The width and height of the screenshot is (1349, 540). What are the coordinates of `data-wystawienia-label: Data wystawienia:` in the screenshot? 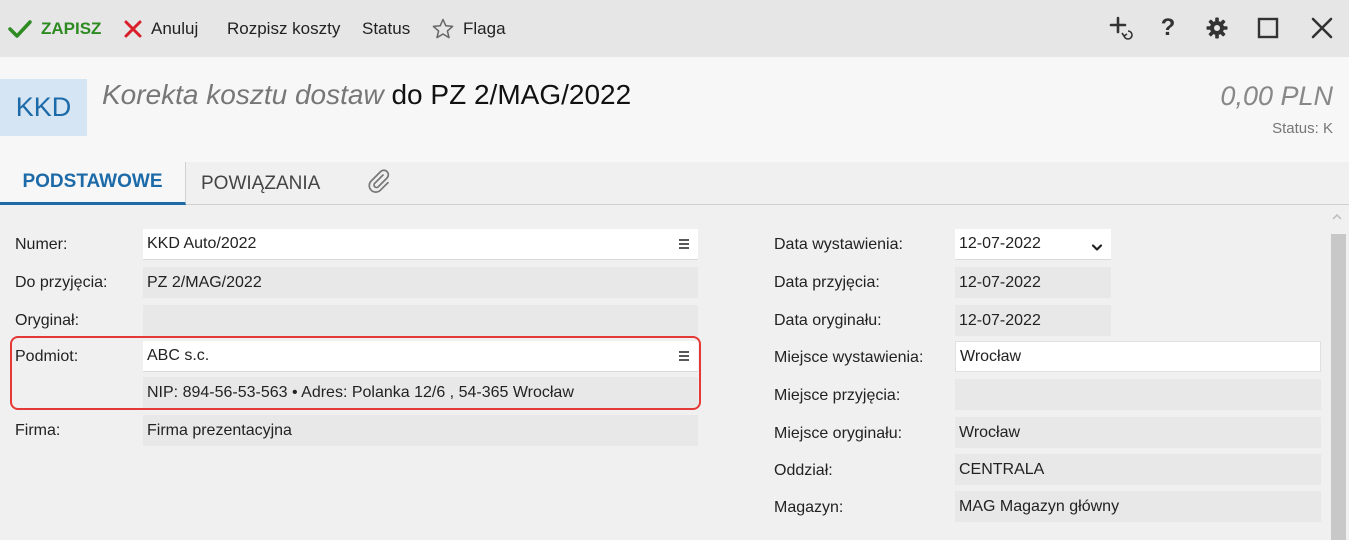 It's located at (838, 244).